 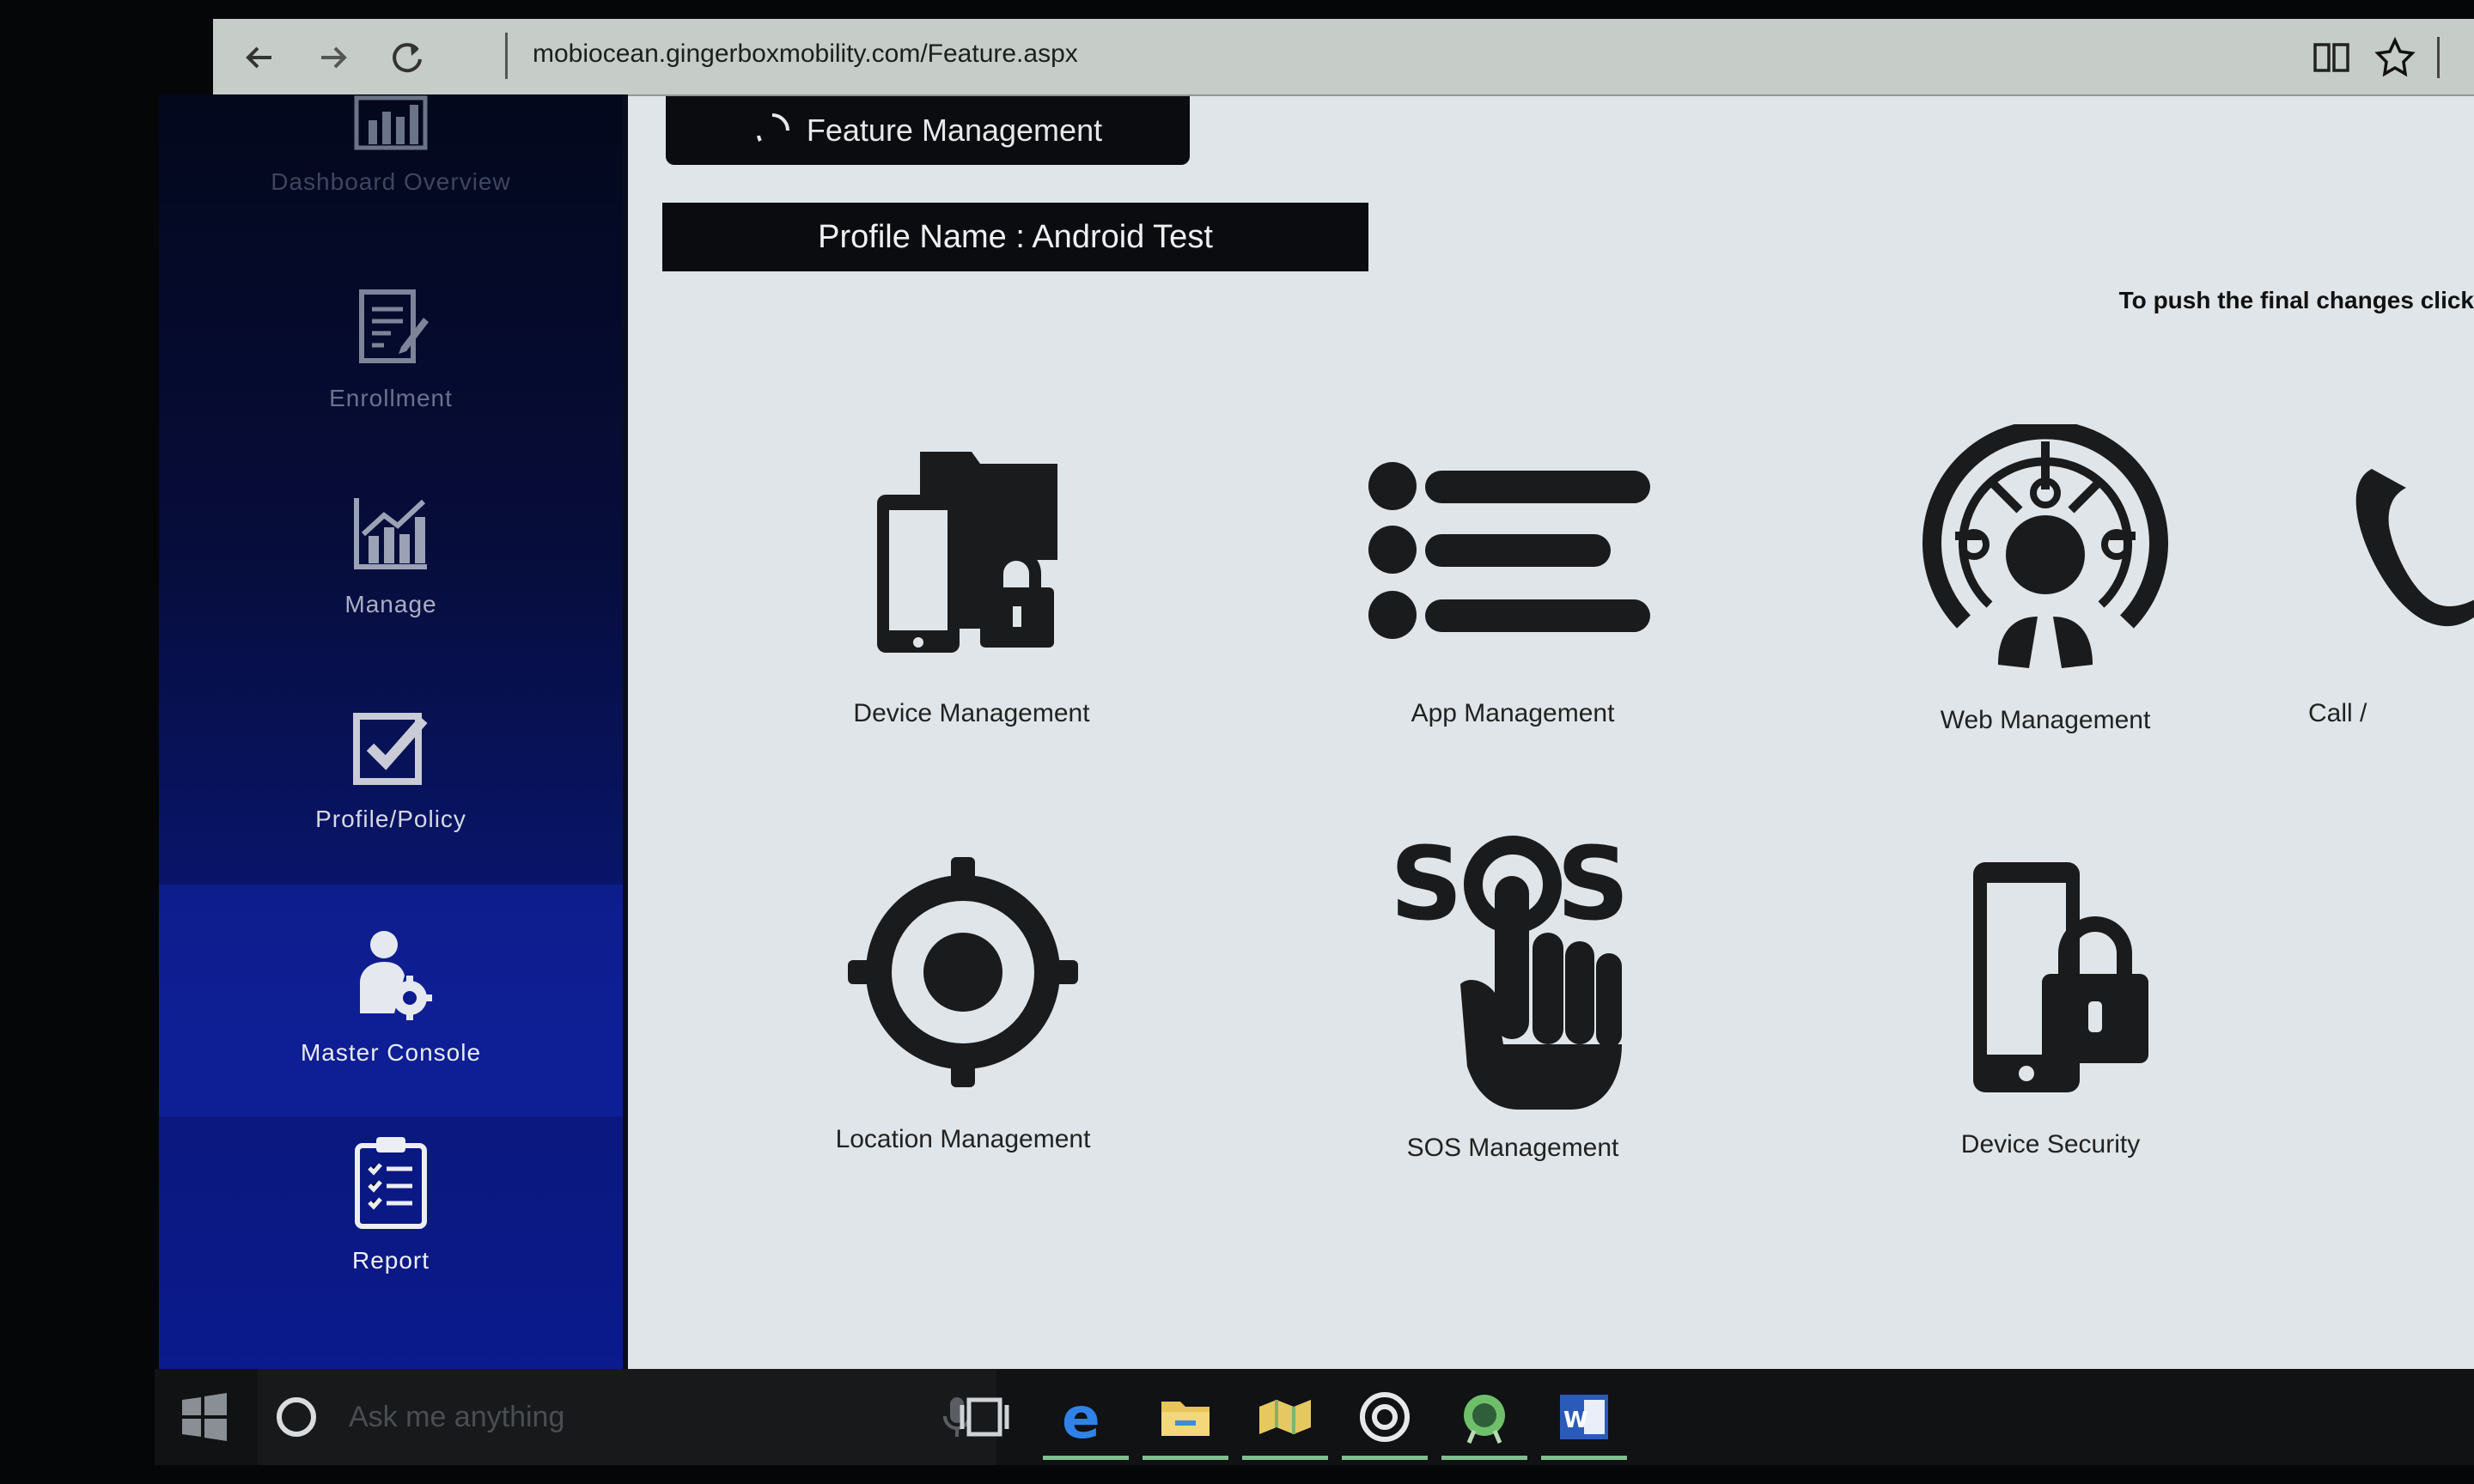 I want to click on feature-tile-app-management: App Management, so click(x=1512, y=585).